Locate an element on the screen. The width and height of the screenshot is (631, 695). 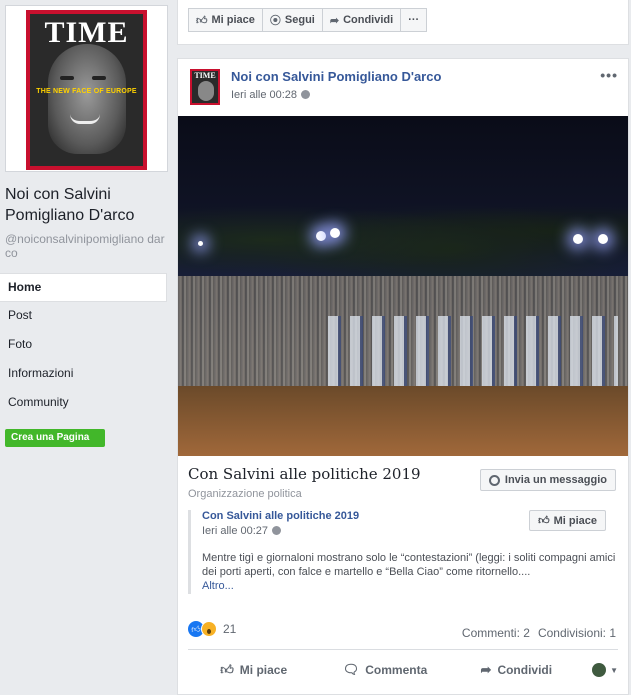
nav-item-post: Post is located at coordinates (83, 316).